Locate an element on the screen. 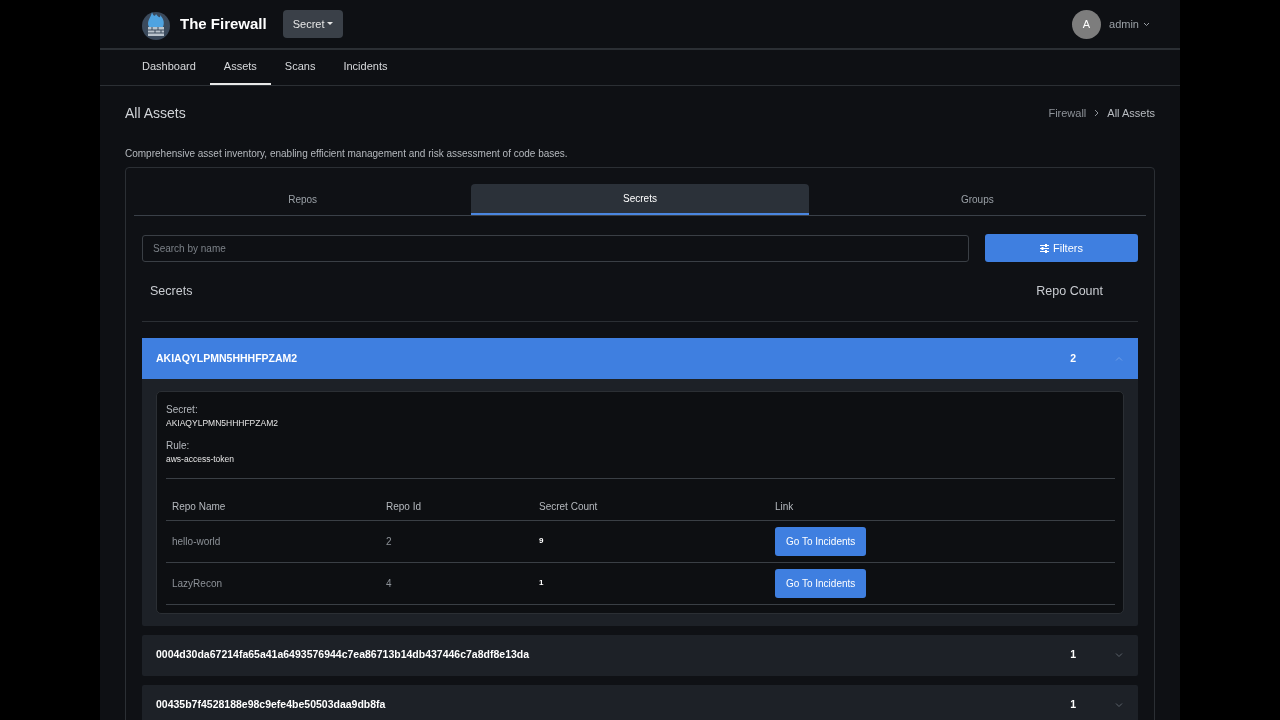  nav-tab: Incidents is located at coordinates (365, 67).